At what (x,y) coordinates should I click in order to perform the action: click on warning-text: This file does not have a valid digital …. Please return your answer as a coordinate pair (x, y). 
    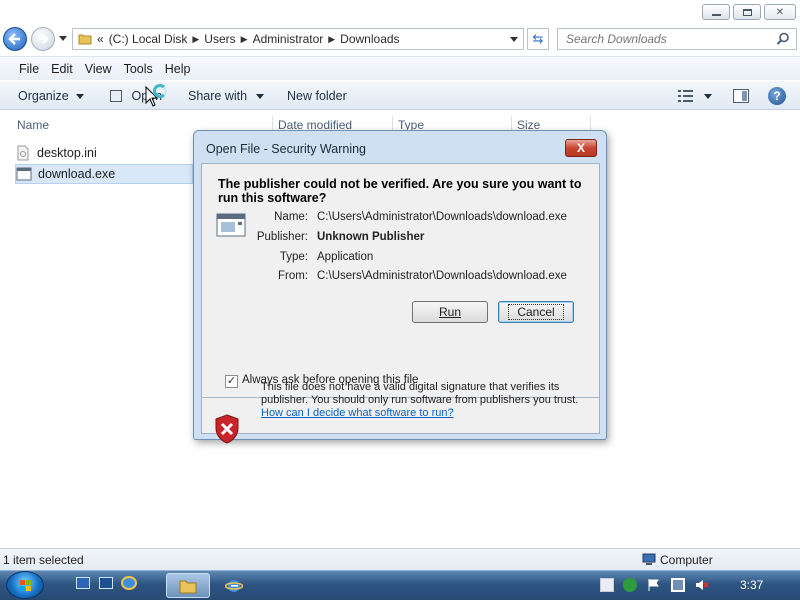
    Looking at the image, I should click on (420, 393).